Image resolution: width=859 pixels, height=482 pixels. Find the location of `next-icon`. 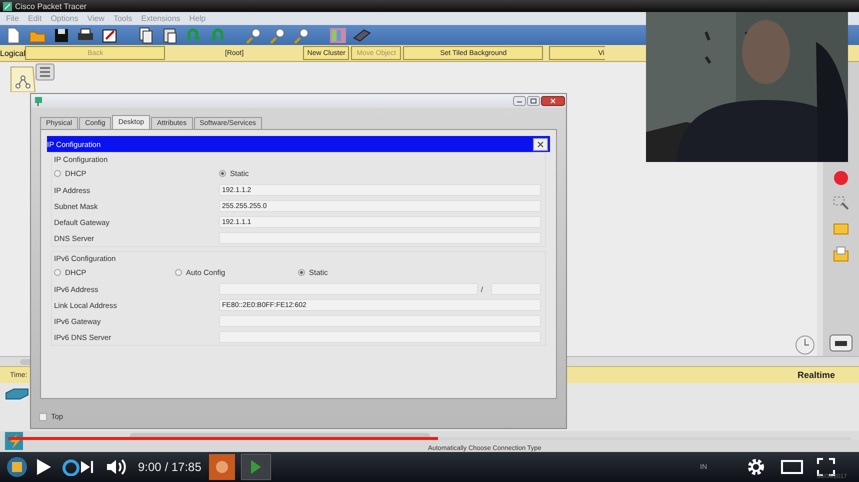

next-icon is located at coordinates (87, 467).